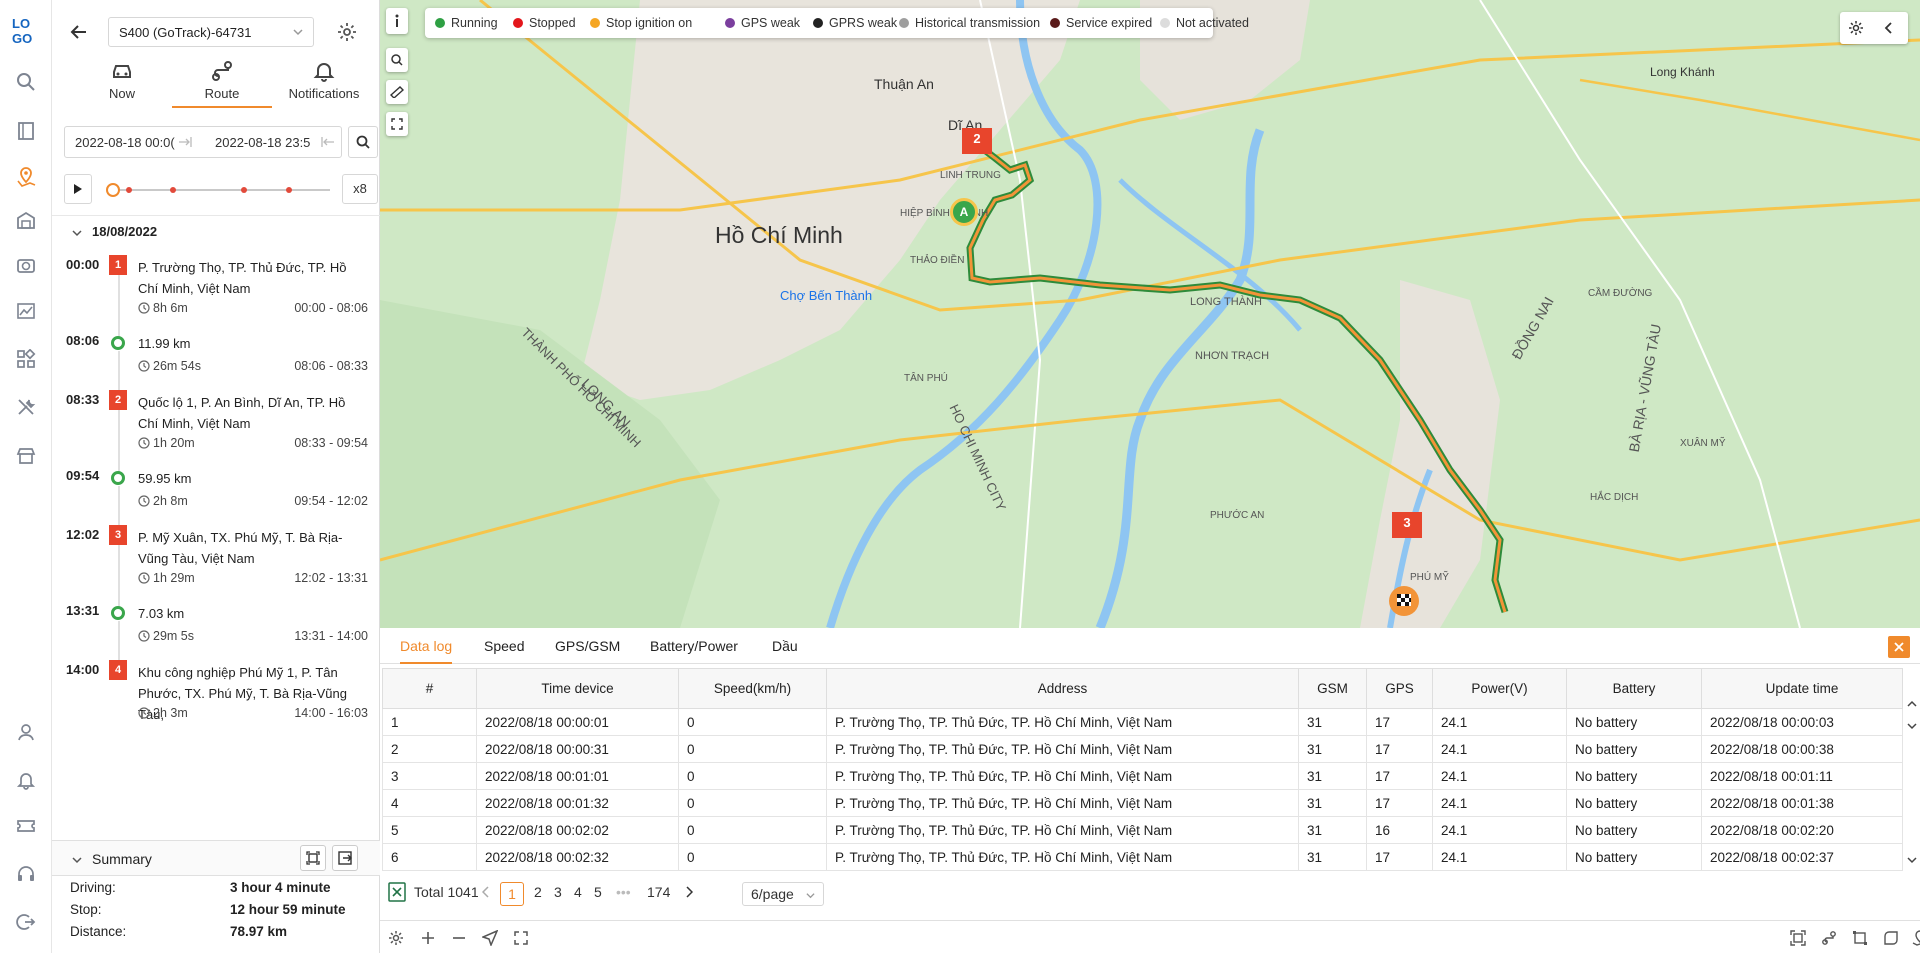 This screenshot has height=953, width=1920. What do you see at coordinates (113, 190) in the screenshot?
I see `slider-handle` at bounding box center [113, 190].